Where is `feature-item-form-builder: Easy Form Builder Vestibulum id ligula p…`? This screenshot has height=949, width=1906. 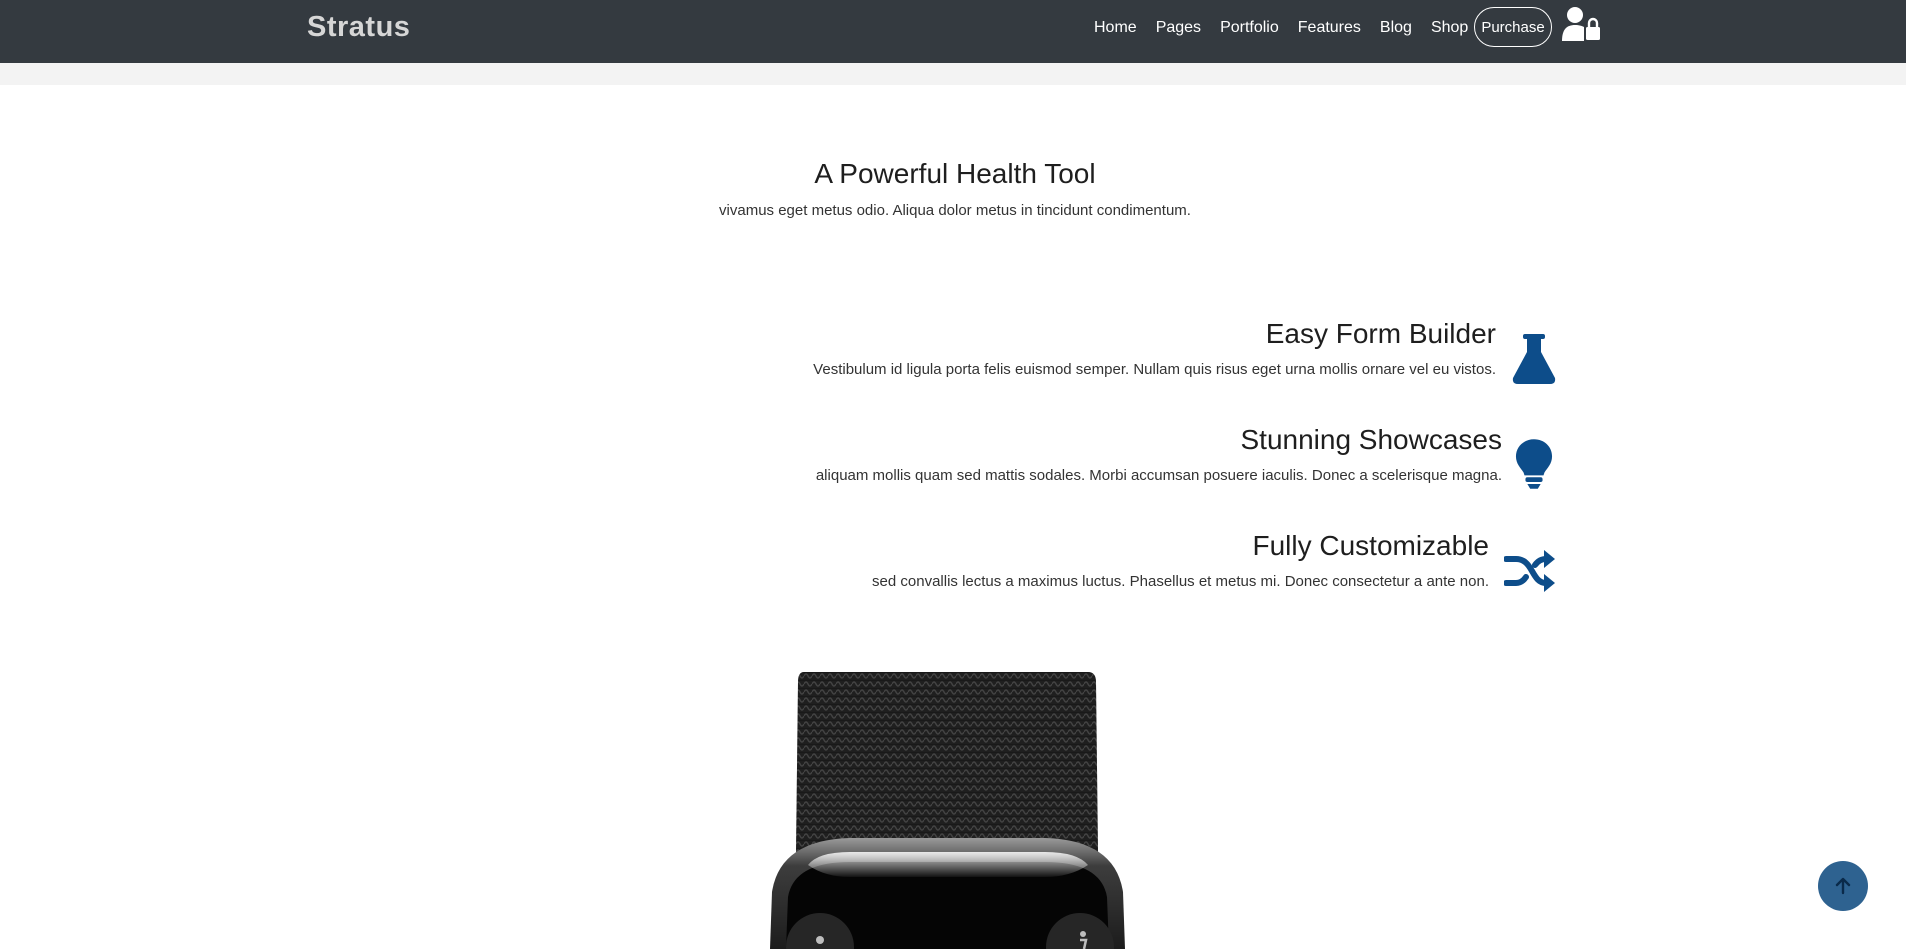 feature-item-form-builder: Easy Form Builder Vestibulum id ligula p… is located at coordinates (1068, 353).